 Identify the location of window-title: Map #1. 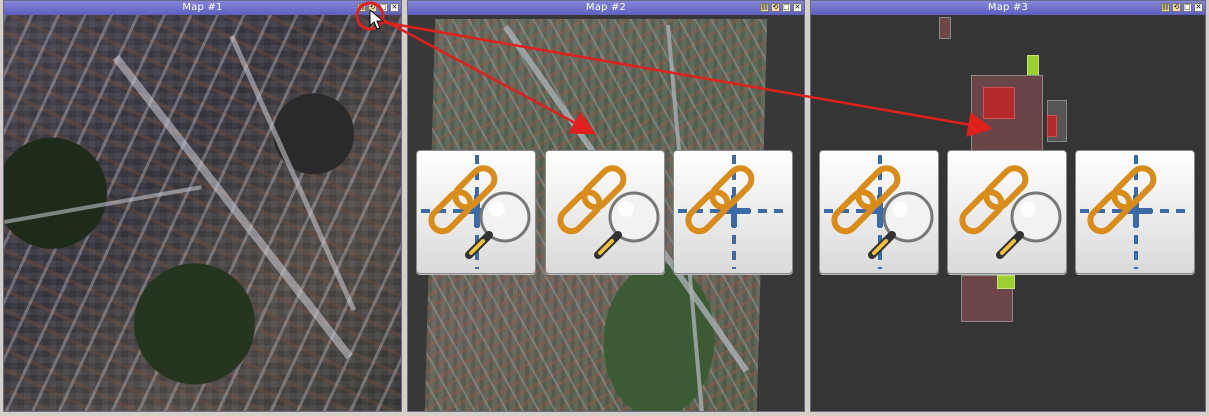
(202, 7).